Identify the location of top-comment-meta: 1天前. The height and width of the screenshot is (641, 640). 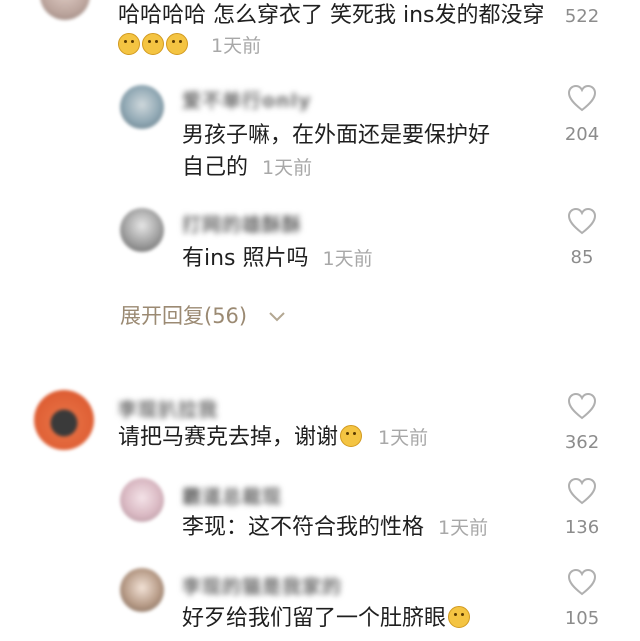
(189, 46).